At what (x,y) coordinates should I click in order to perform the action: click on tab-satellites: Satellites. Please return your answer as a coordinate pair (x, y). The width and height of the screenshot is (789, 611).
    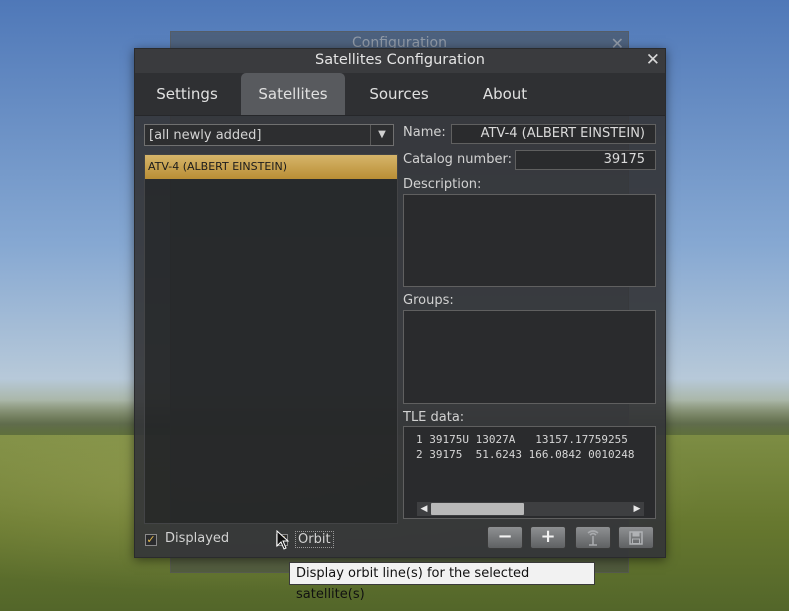
    Looking at the image, I should click on (293, 94).